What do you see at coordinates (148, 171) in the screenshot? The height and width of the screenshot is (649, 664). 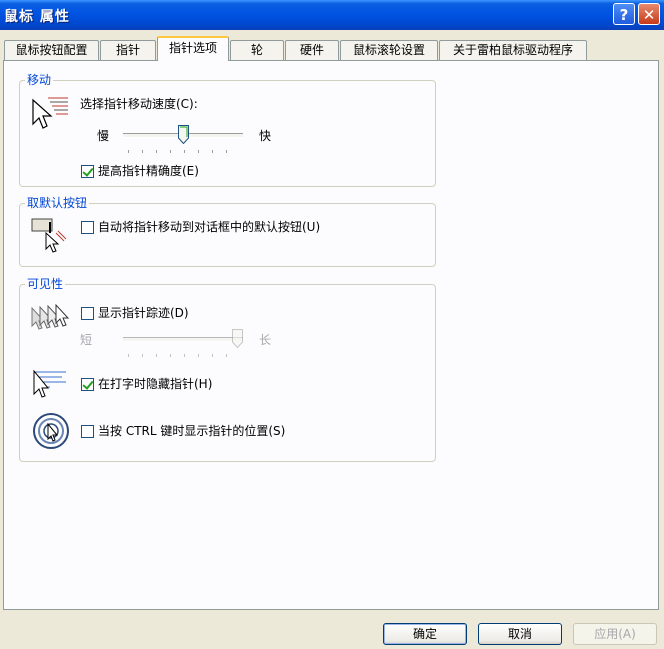 I see `precision-label: 提高指针精确度(E)` at bounding box center [148, 171].